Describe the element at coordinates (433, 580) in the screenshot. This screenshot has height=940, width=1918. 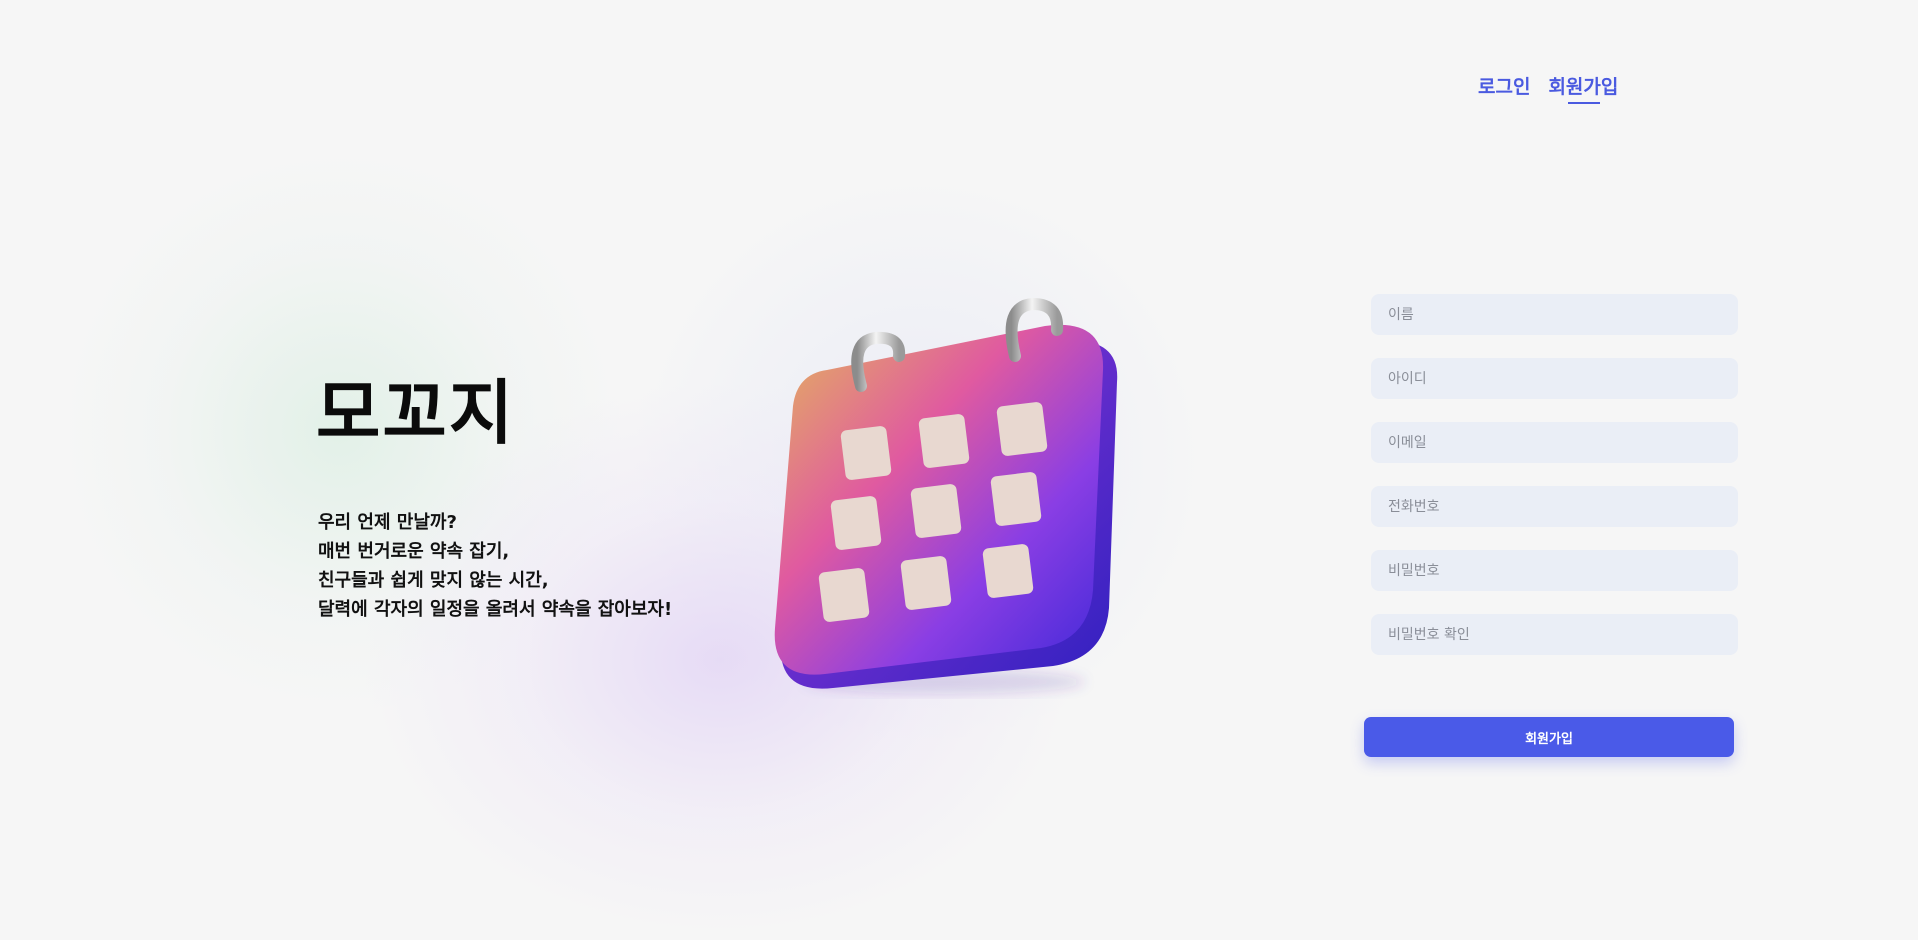
I see `tagline-line: 친구들과 쉽게 맞지 않는 시간,` at that location.